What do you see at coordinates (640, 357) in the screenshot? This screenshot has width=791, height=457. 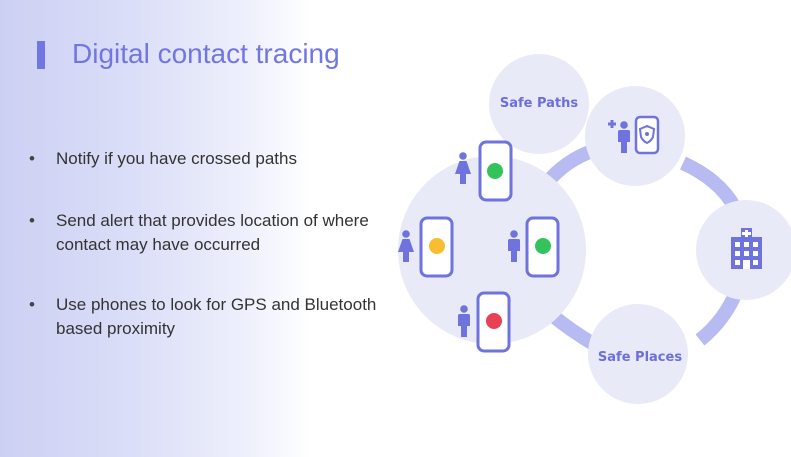 I see `safe-places-label: Safe Places` at bounding box center [640, 357].